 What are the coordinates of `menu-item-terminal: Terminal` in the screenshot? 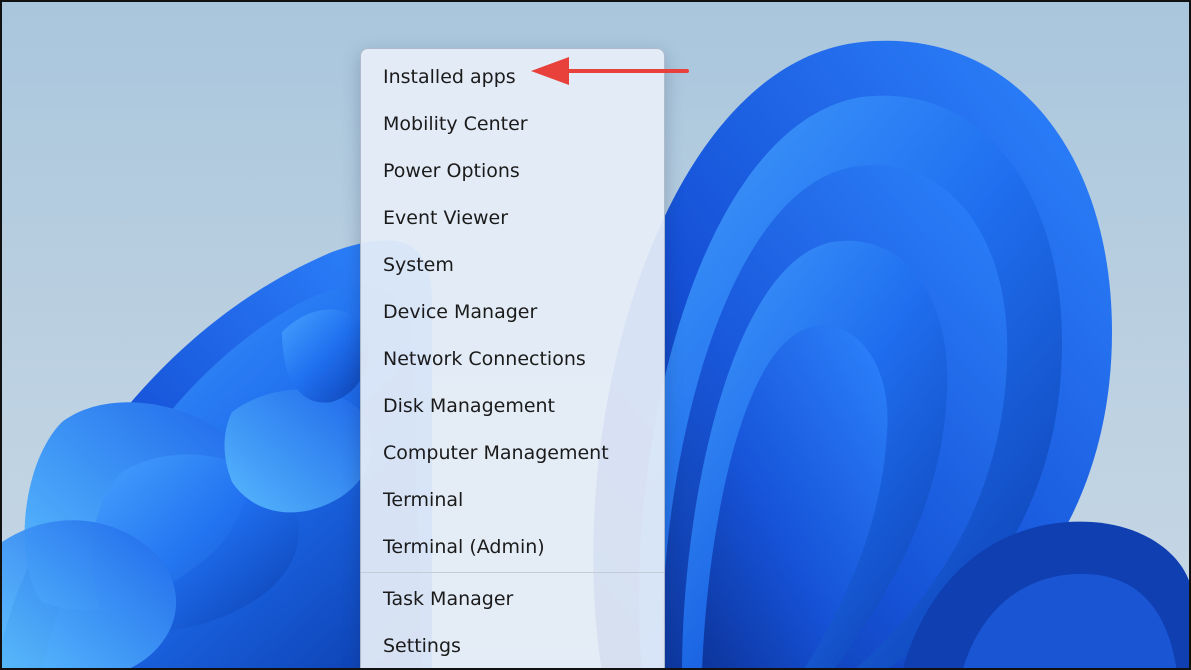 It's located at (512, 500).